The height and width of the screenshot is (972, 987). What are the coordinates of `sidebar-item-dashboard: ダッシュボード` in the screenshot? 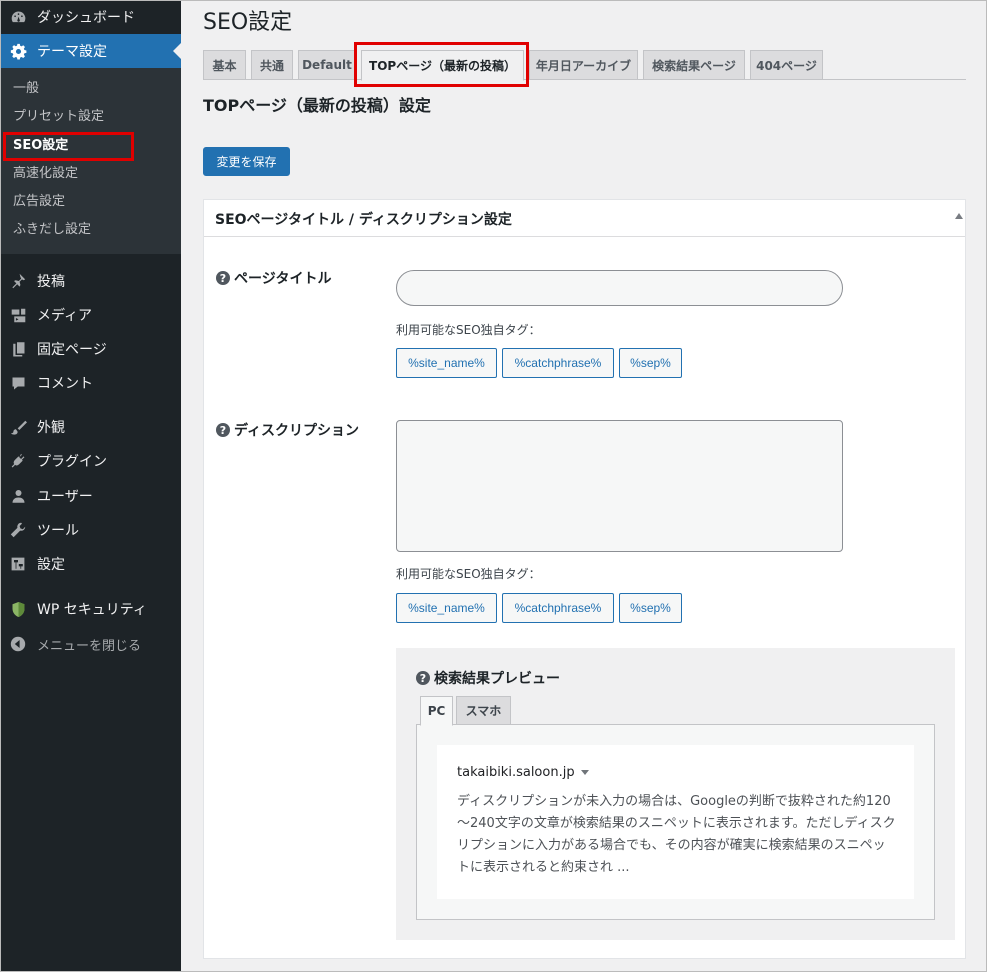 It's located at (90, 17).